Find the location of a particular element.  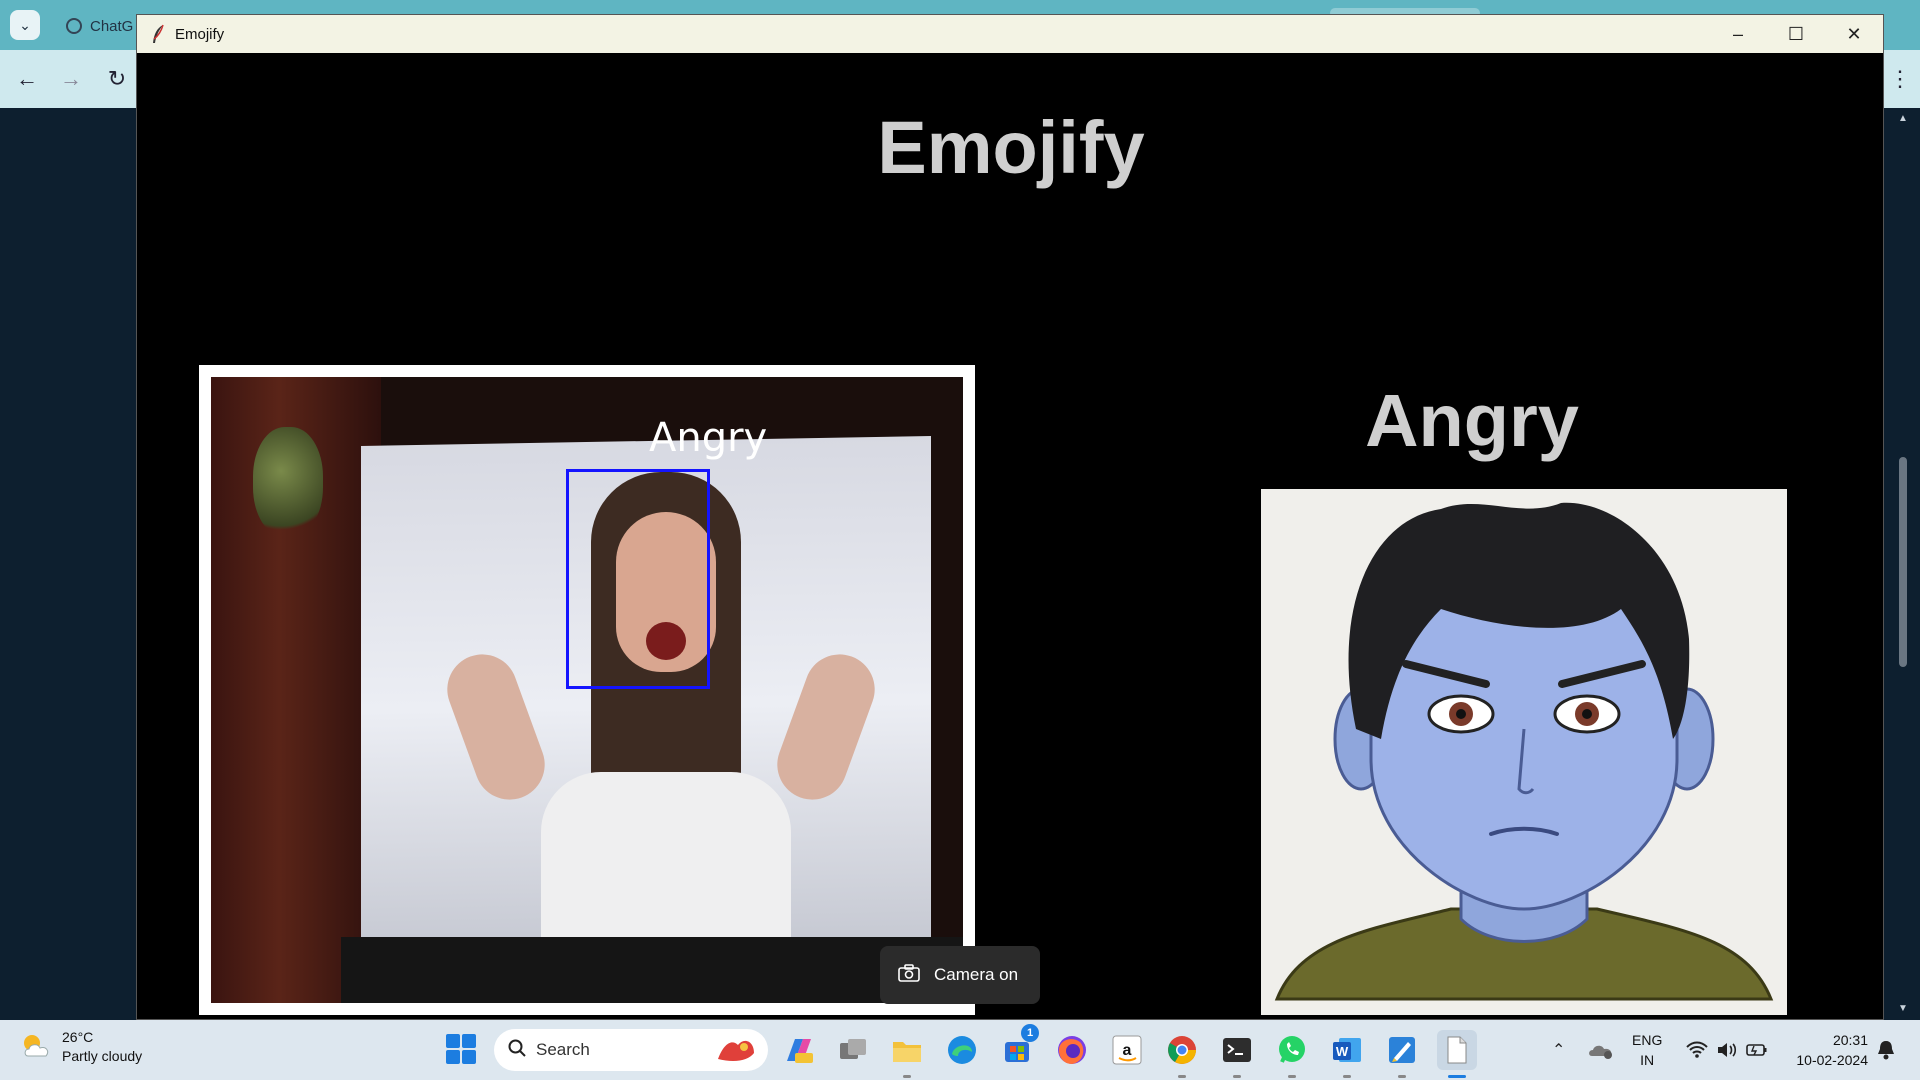

browser-scrollbar: ▲ ▼ is located at coordinates (1903, 564).